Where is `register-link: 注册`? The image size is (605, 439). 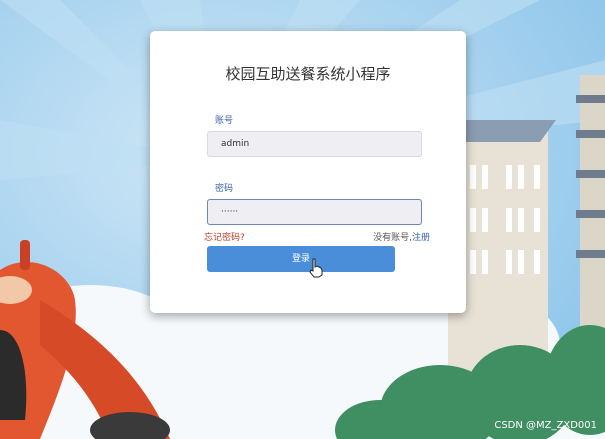
register-link: 注册 is located at coordinates (421, 238).